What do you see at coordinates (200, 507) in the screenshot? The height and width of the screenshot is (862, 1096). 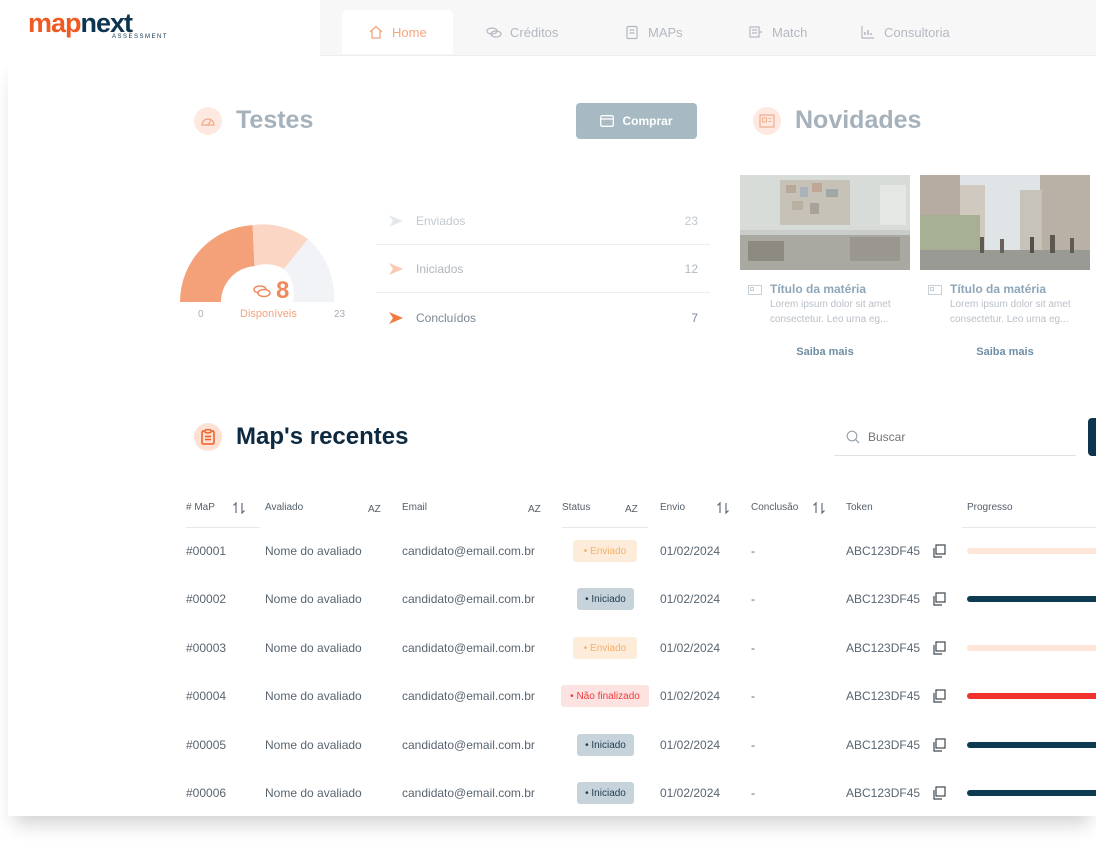 I see `column-header-map: # MaP` at bounding box center [200, 507].